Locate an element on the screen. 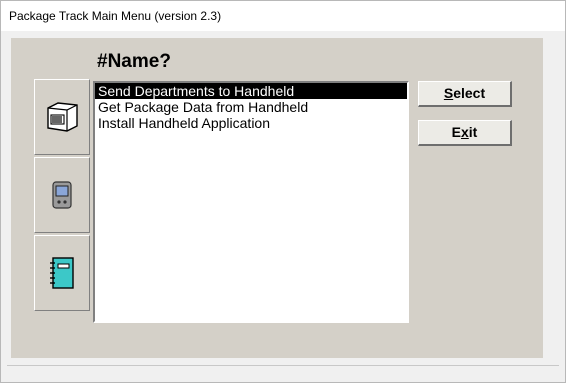 This screenshot has width=566, height=383. status-bar is located at coordinates (283, 373).